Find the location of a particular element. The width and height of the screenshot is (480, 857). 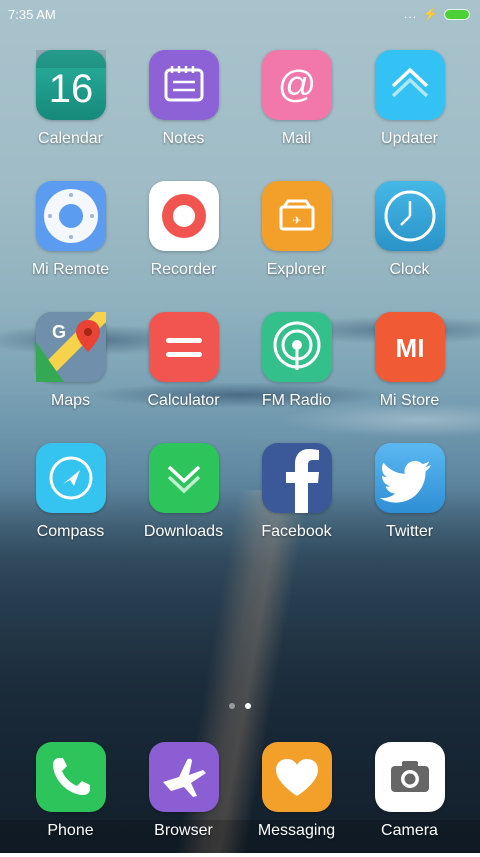

app-downloads: Downloads is located at coordinates (183, 500).